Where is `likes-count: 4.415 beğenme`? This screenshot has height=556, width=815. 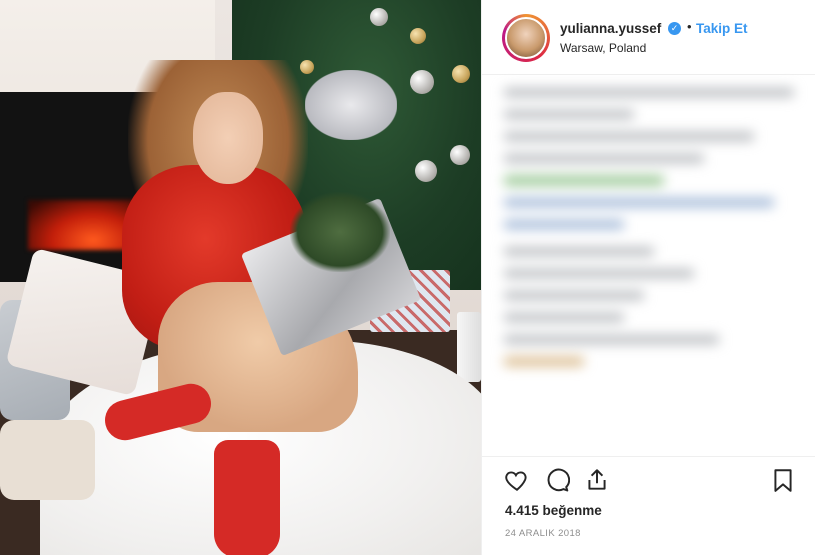
likes-count: 4.415 beğenme is located at coordinates (553, 510).